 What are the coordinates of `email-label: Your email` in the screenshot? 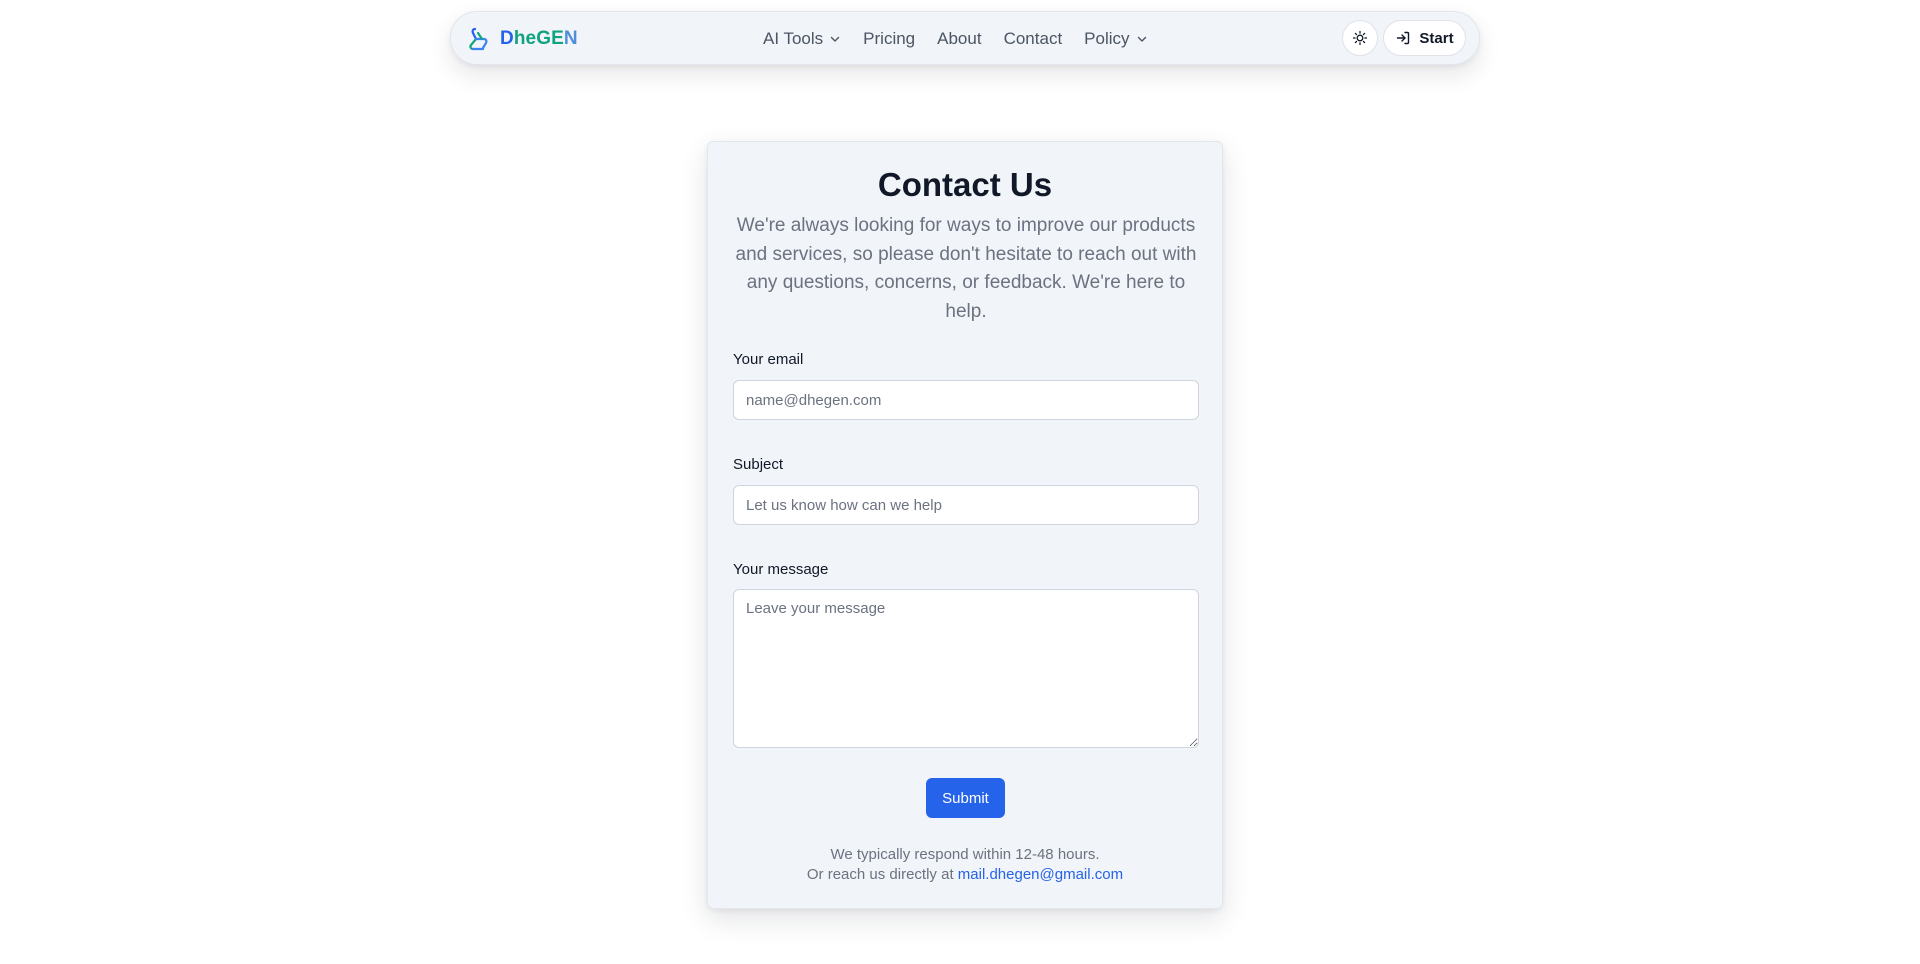 It's located at (768, 359).